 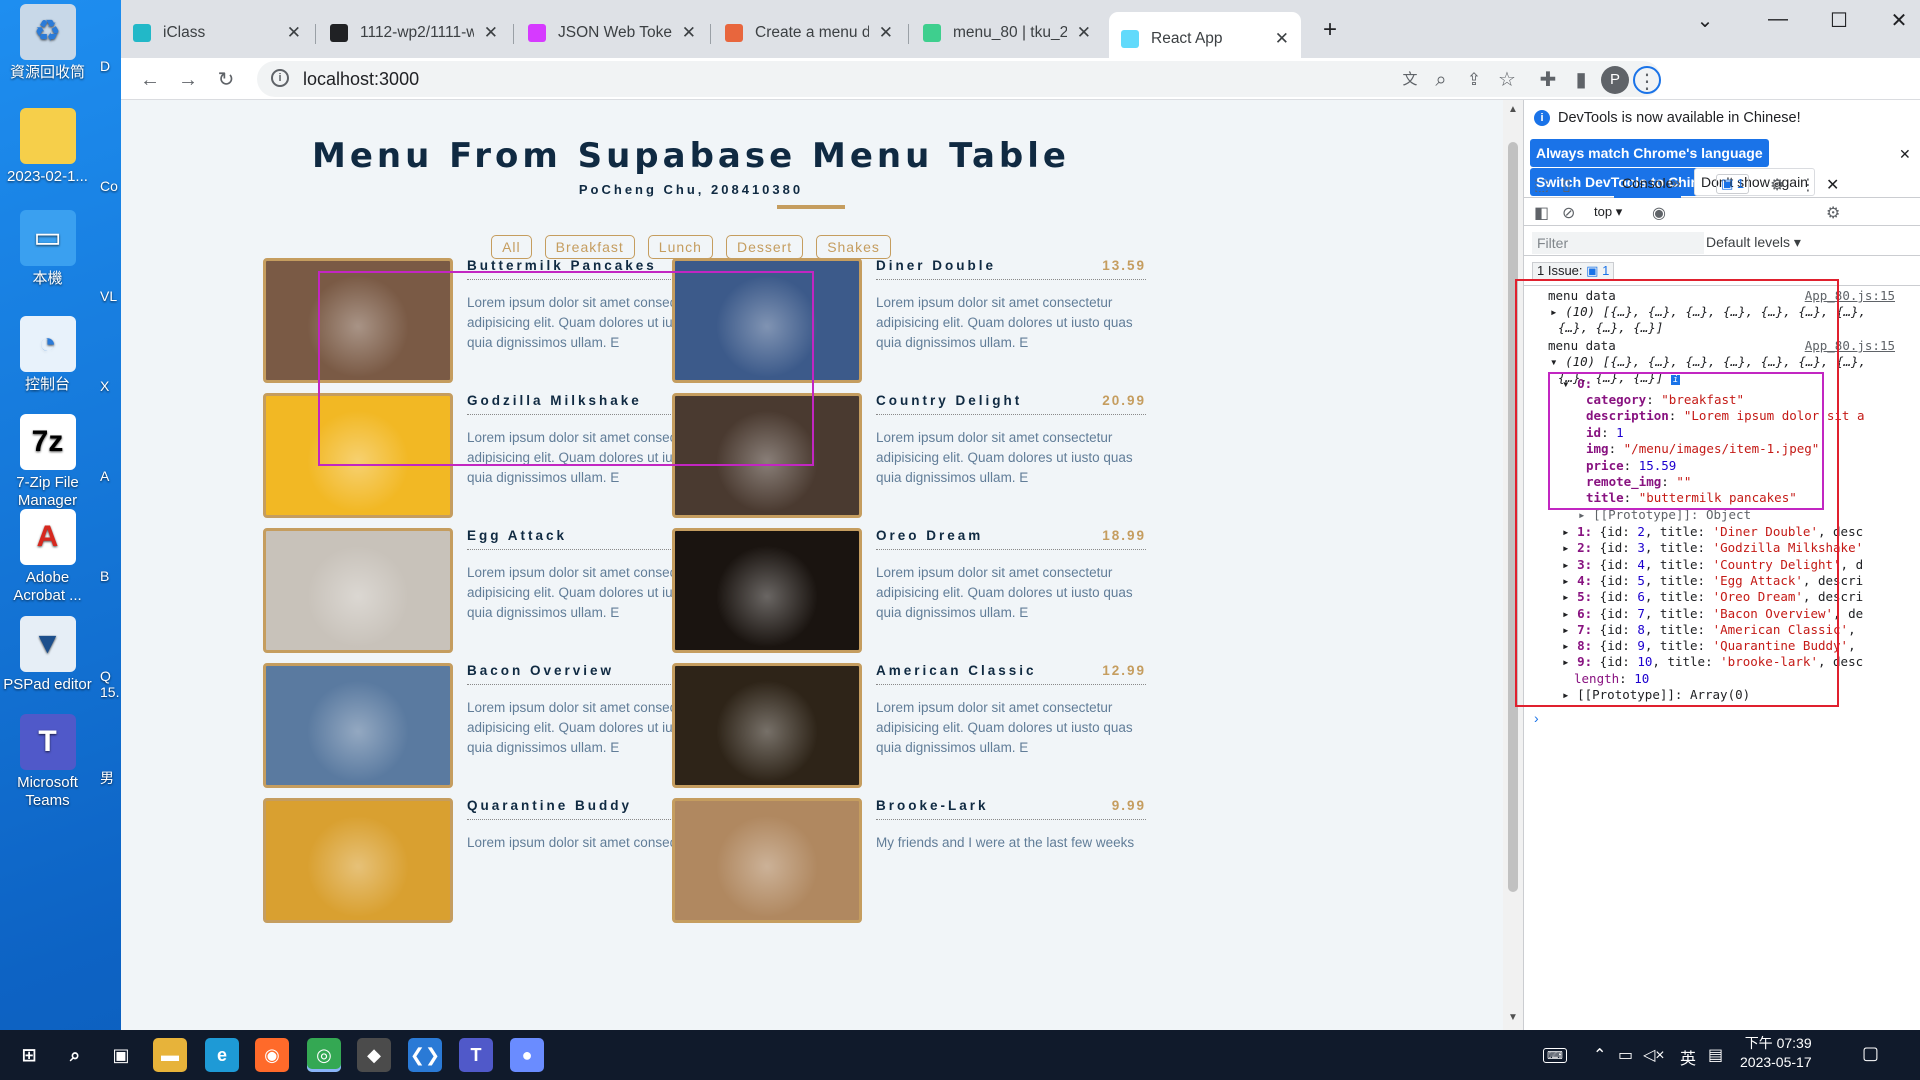 What do you see at coordinates (1905, 154) in the screenshot?
I see `close-notice-icon: ✕` at bounding box center [1905, 154].